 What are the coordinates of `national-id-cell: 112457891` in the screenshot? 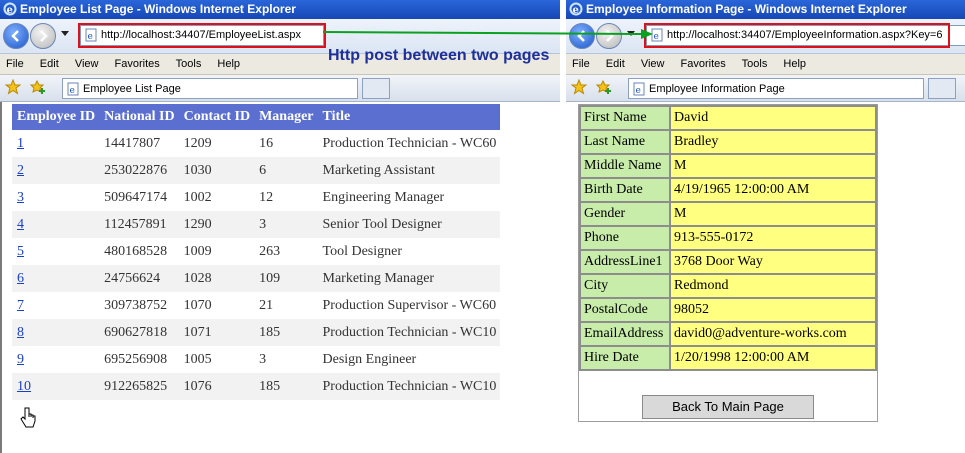 It's located at (139, 224).